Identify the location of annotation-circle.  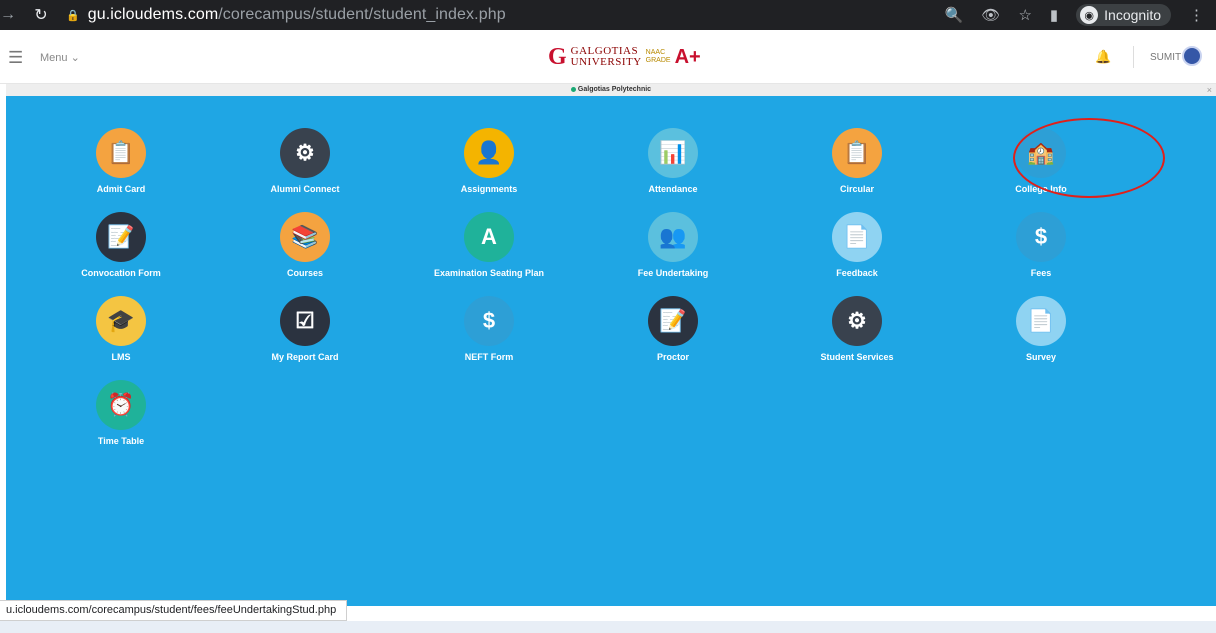
(1089, 158).